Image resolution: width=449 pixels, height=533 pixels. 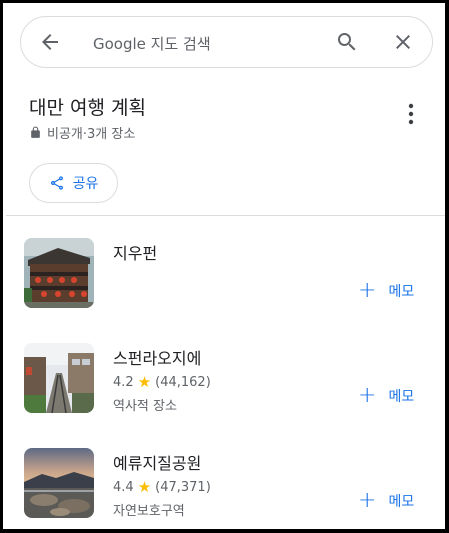 I want to click on lock-icon, so click(x=35, y=132).